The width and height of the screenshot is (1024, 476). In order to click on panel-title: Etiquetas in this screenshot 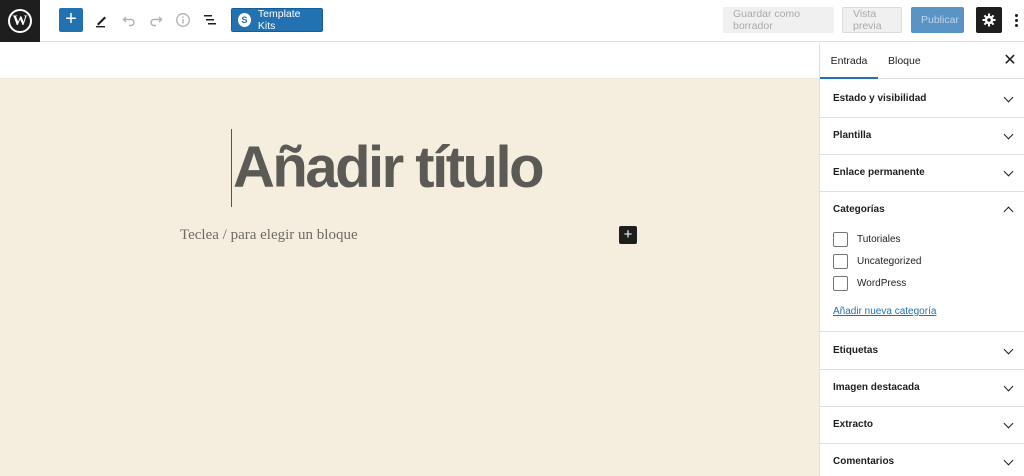, I will do `click(856, 350)`.